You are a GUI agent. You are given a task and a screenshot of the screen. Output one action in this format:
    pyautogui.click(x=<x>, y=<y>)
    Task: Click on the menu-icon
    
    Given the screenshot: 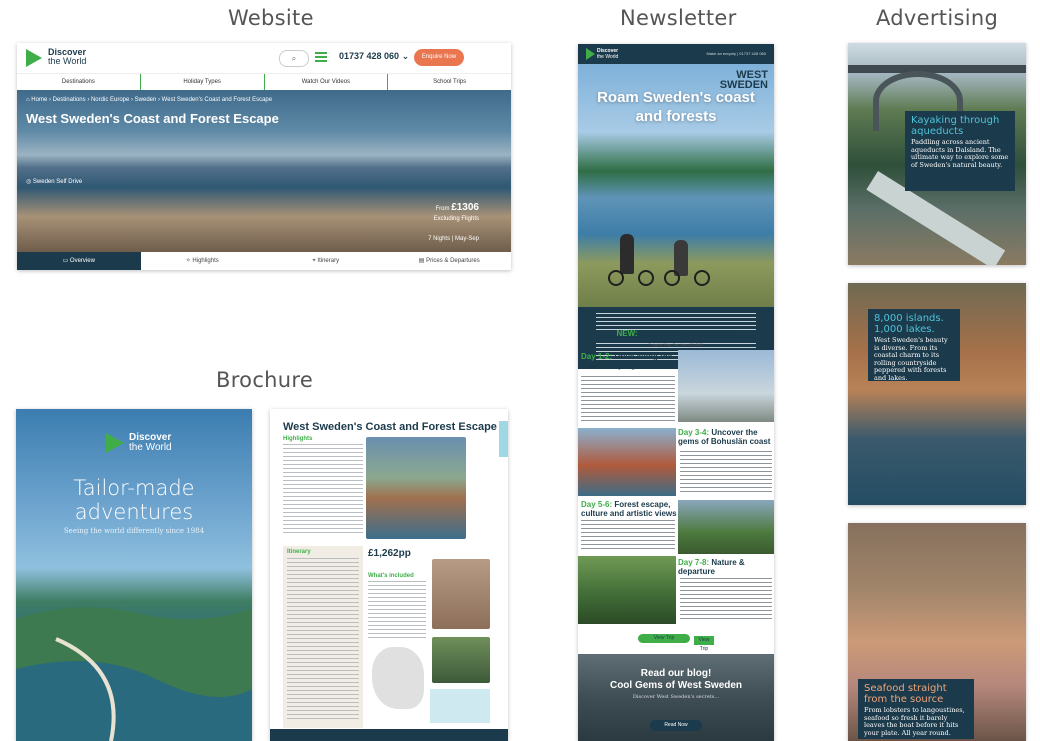 What is the action you would take?
    pyautogui.click(x=321, y=57)
    